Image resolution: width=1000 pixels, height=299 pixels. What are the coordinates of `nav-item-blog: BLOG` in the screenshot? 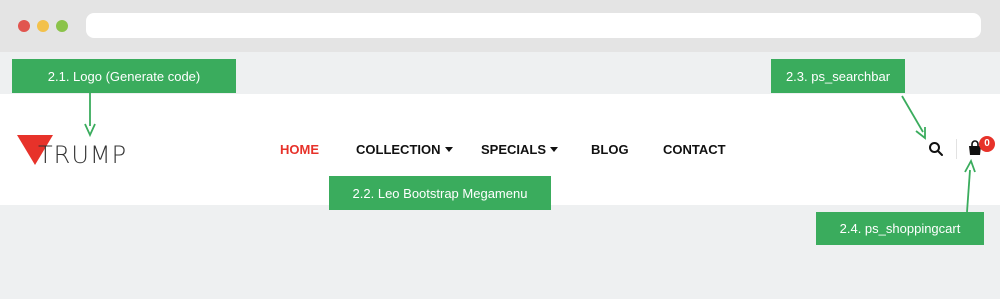 It's located at (610, 149).